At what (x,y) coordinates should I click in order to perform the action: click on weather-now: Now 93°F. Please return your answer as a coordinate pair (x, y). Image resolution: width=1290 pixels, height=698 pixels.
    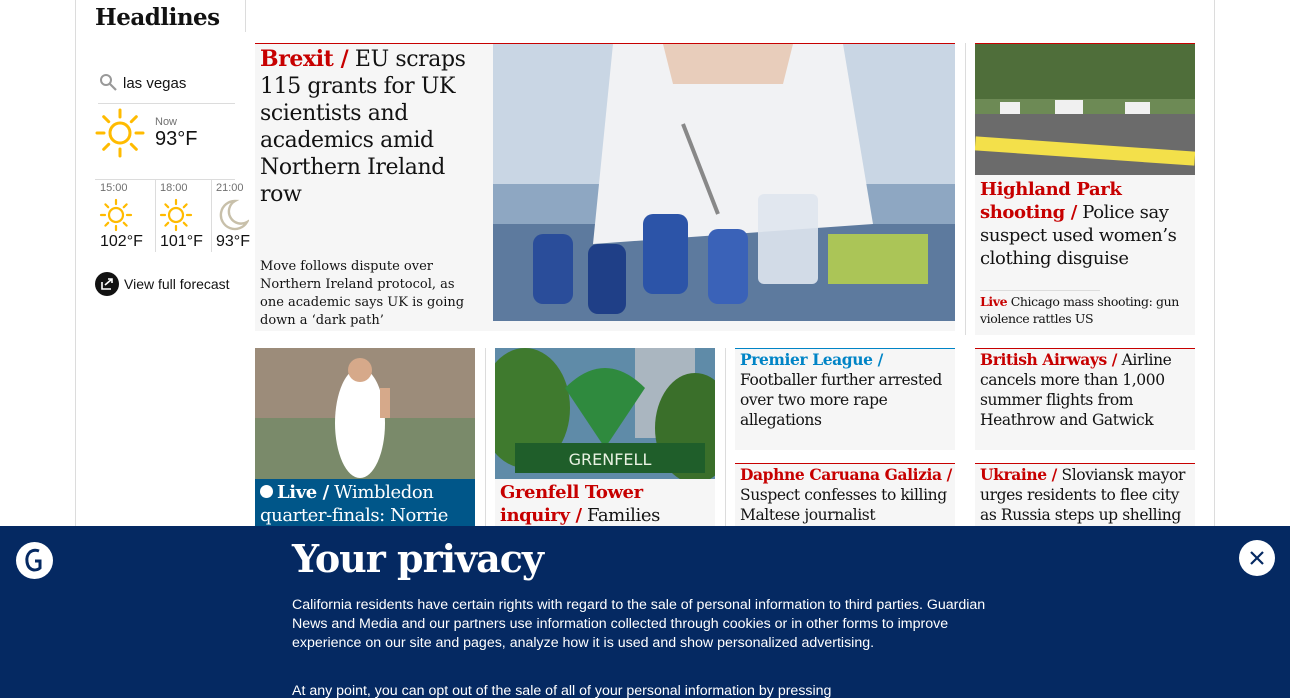
    Looking at the image, I should click on (165, 144).